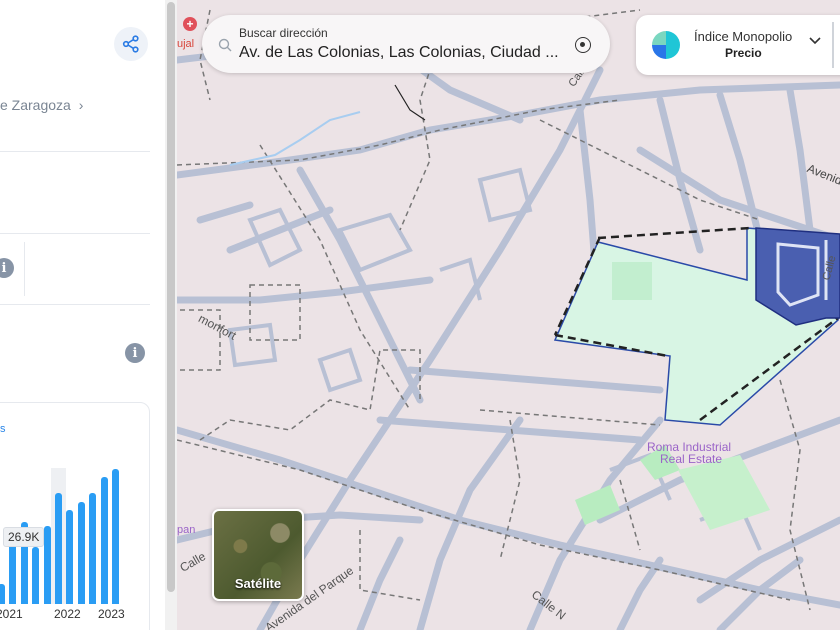 The image size is (840, 630). Describe the element at coordinates (67, 614) in the screenshot. I see `chart-x-label: 2022` at that location.